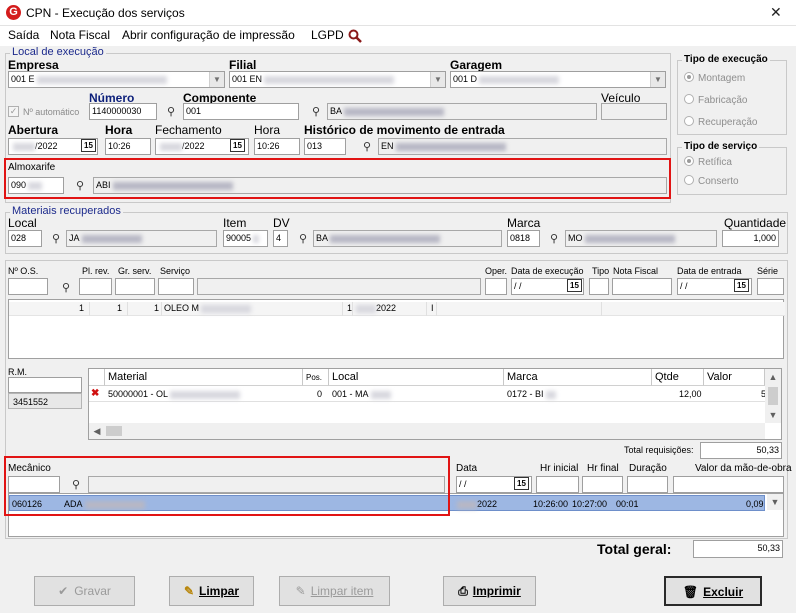  Describe the element at coordinates (627, 504) in the screenshot. I see `mec-cell-duracao: 00:01` at that location.